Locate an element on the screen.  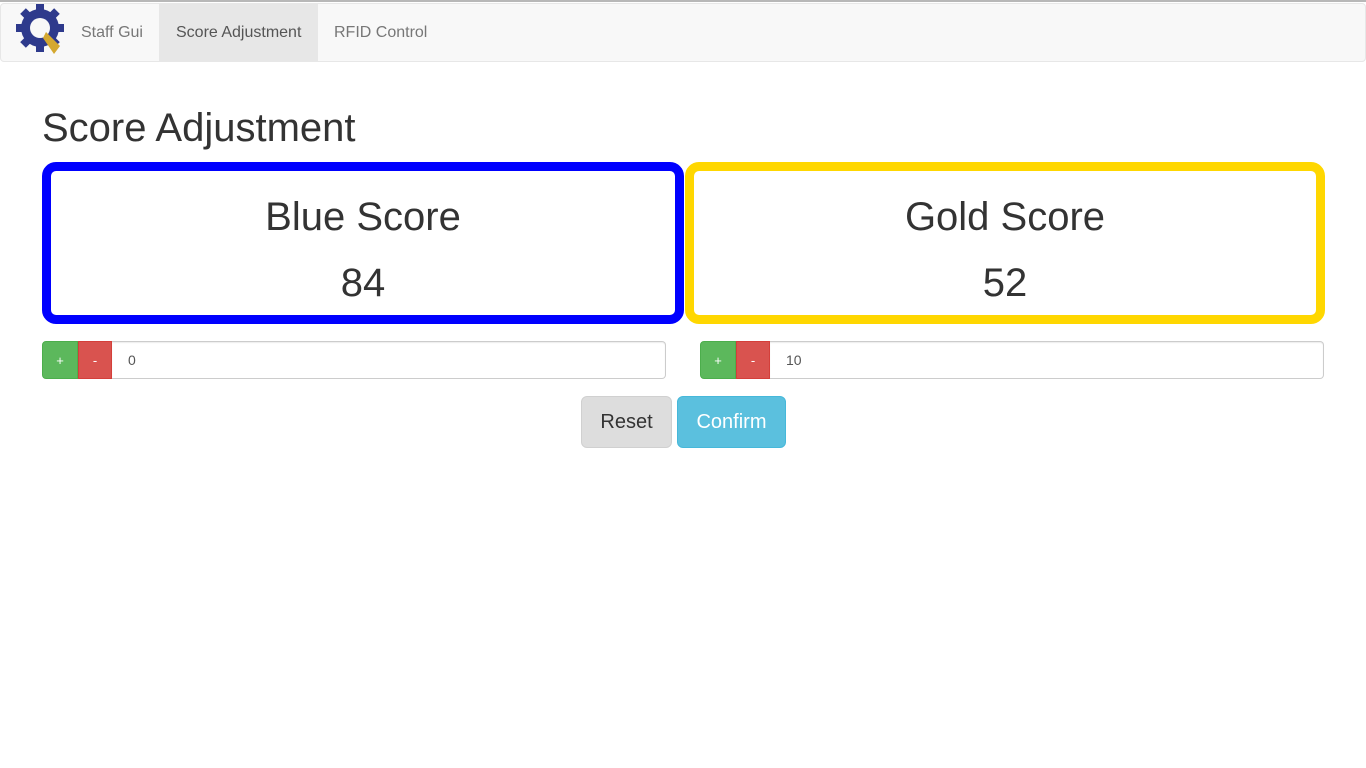
confirm-button: Confirm is located at coordinates (731, 422).